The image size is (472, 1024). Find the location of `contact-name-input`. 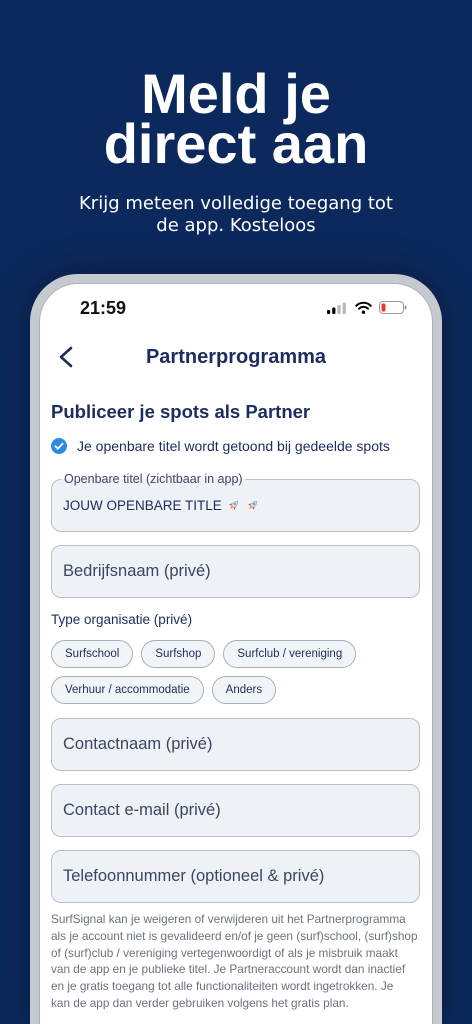

contact-name-input is located at coordinates (235, 744).